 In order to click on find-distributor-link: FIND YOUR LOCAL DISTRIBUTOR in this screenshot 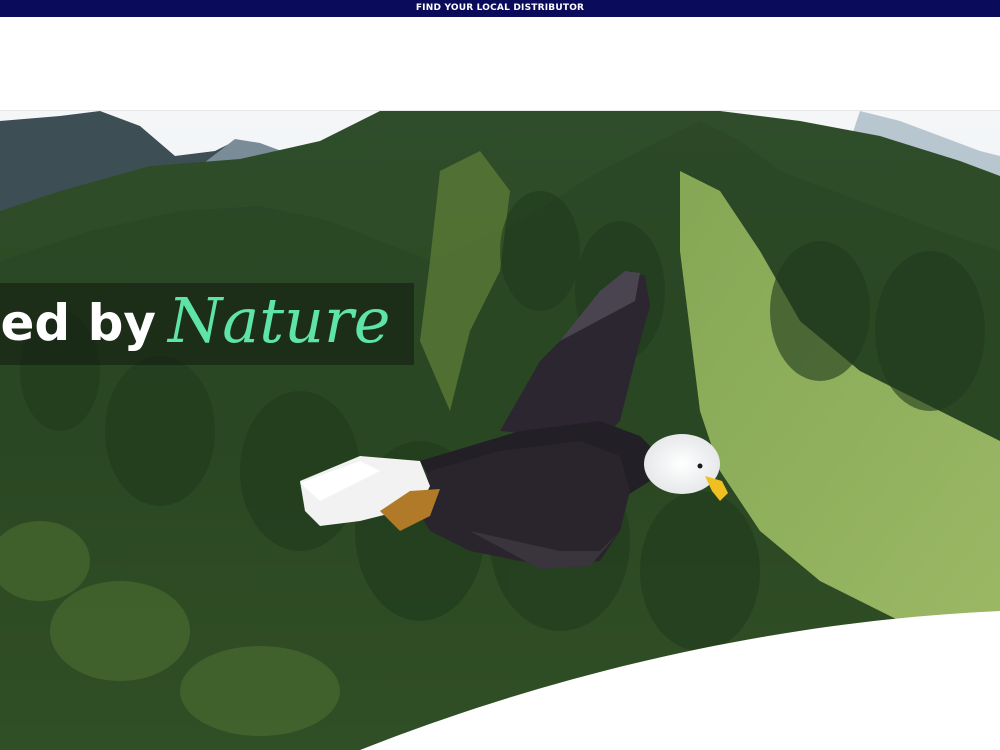, I will do `click(500, 8)`.